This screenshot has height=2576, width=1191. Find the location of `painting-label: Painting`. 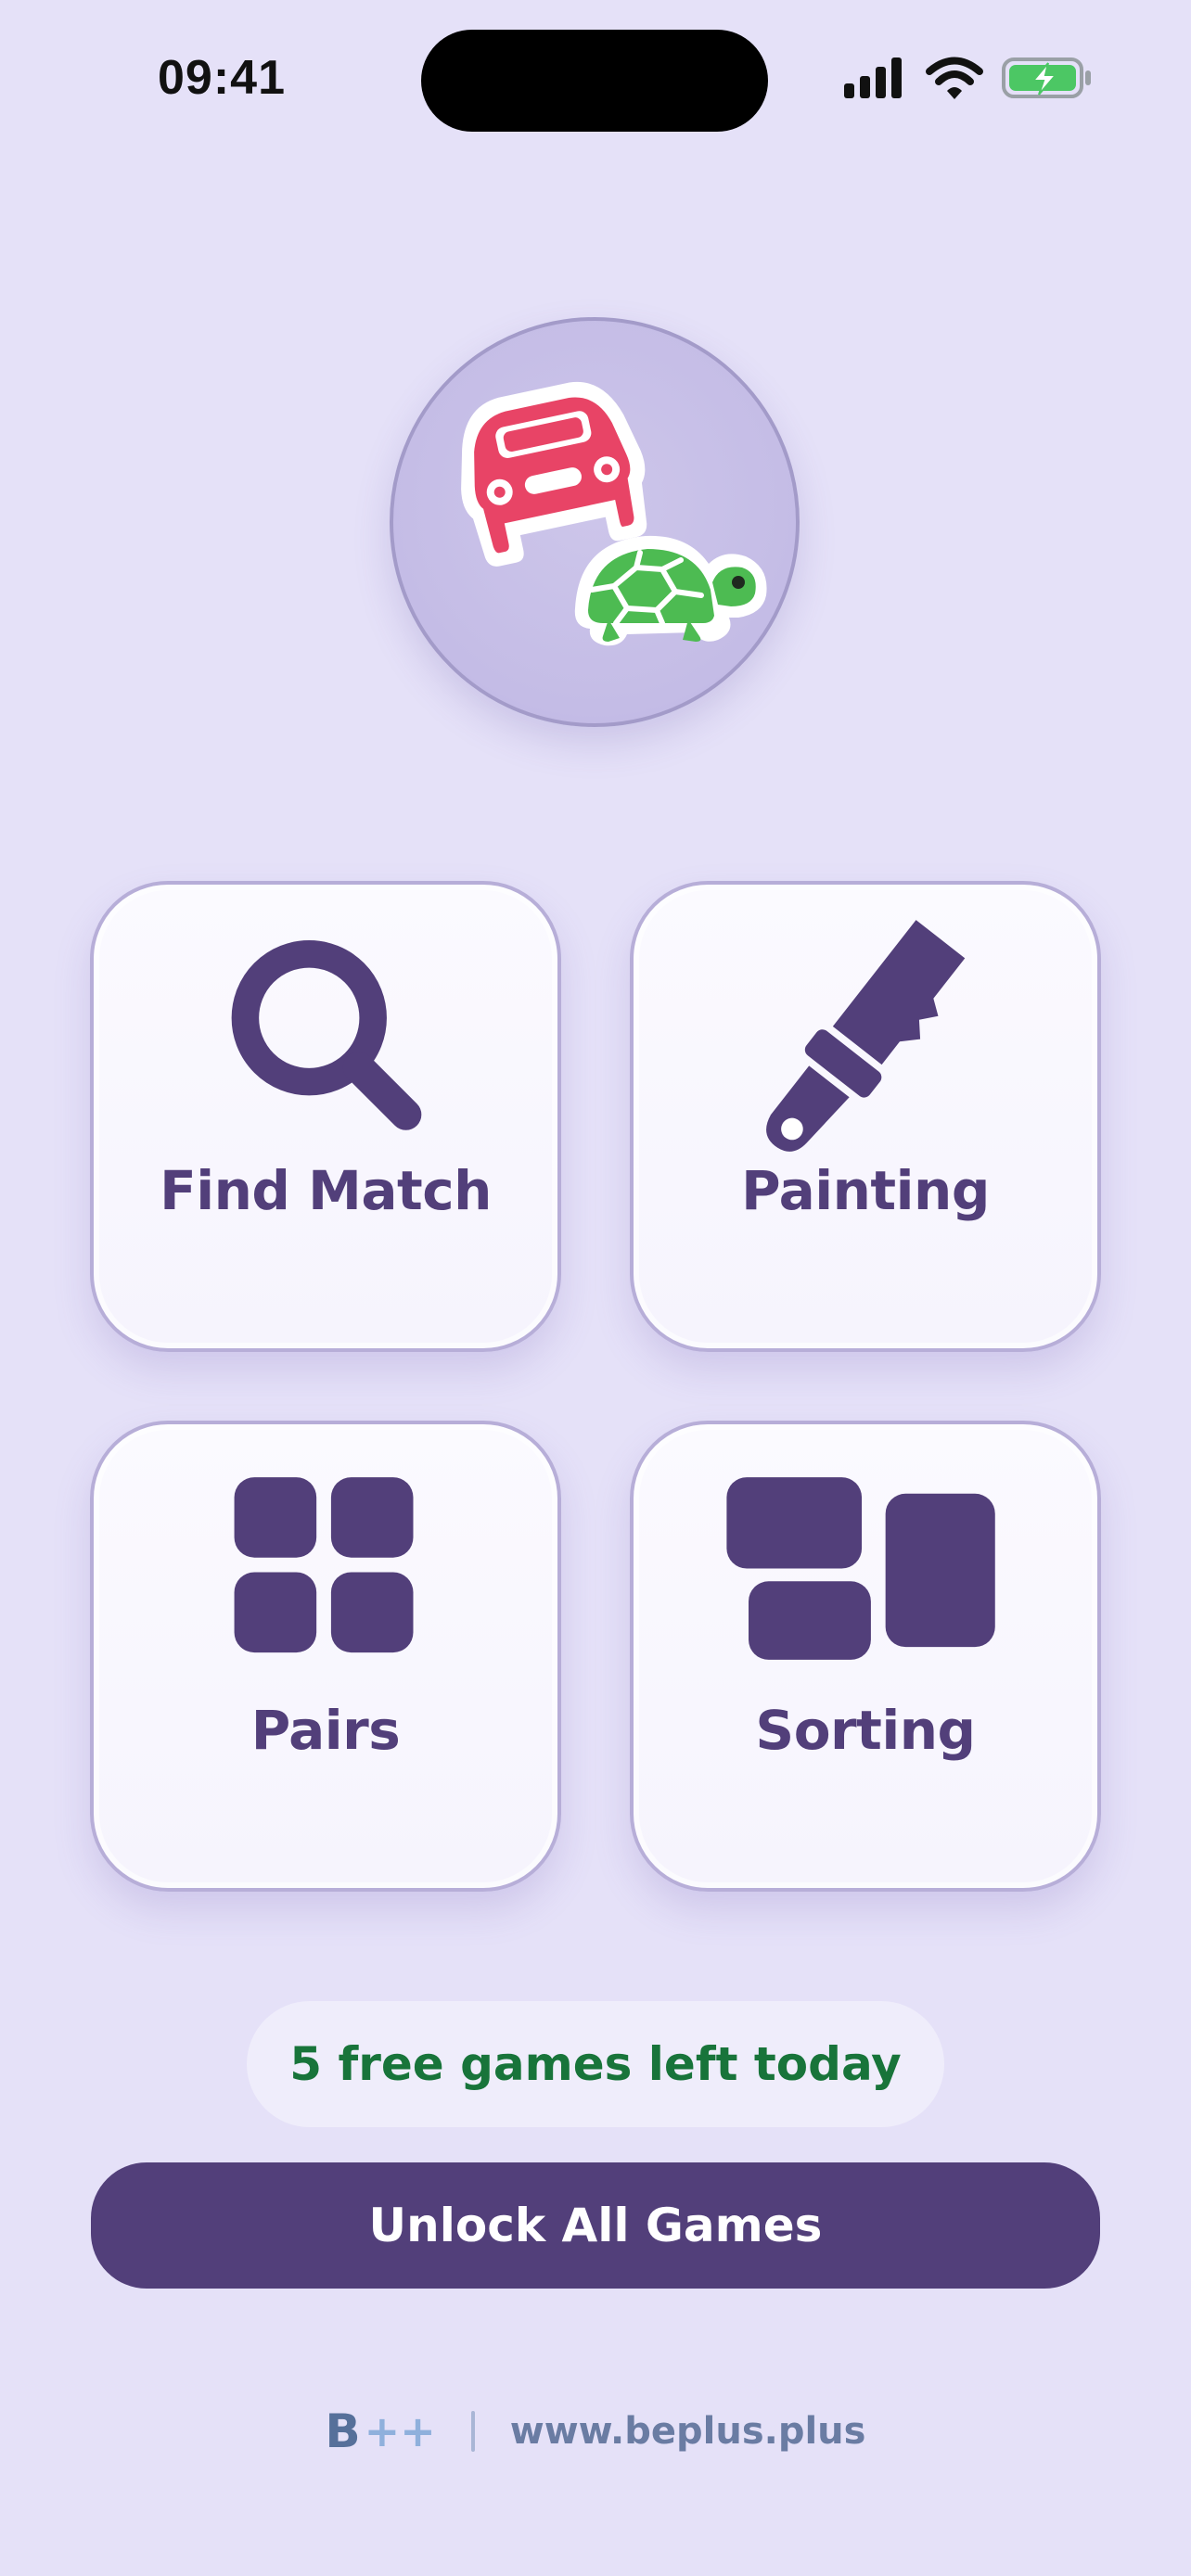

painting-label: Painting is located at coordinates (866, 1190).